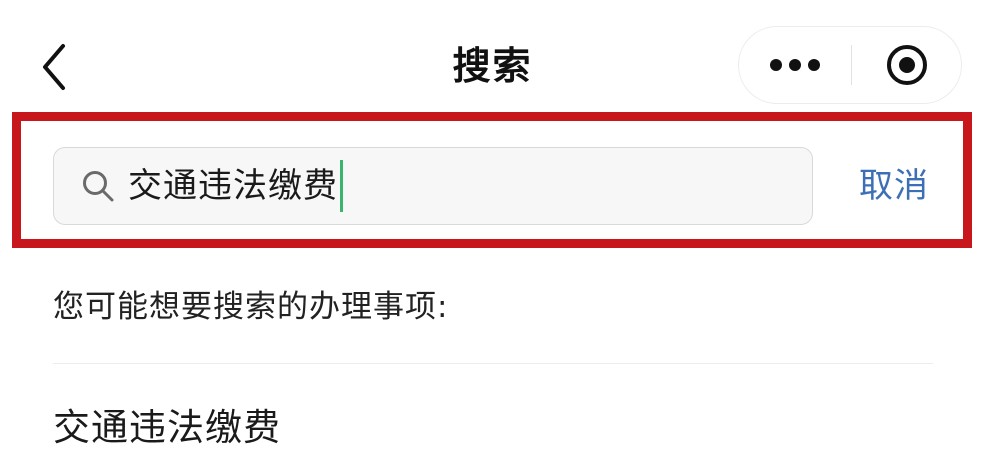 Image resolution: width=985 pixels, height=468 pixels. I want to click on close-mini-program-button, so click(906, 65).